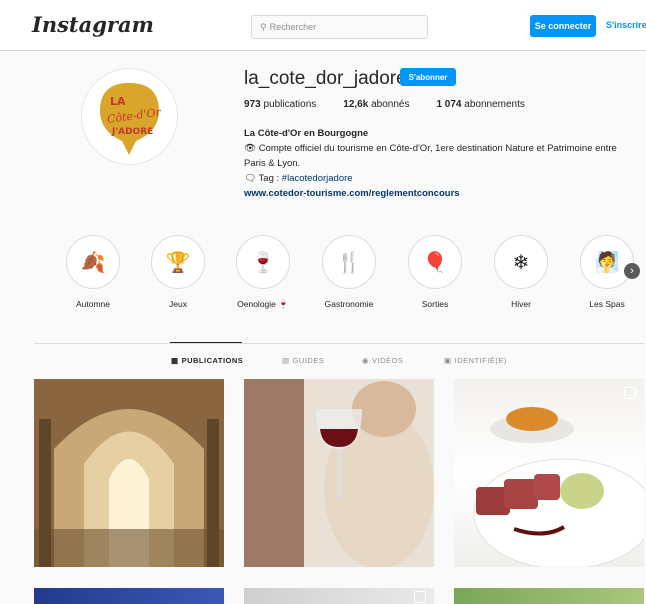 Image resolution: width=646 pixels, height=604 pixels. What do you see at coordinates (428, 77) in the screenshot?
I see `follow-button: S'abonner` at bounding box center [428, 77].